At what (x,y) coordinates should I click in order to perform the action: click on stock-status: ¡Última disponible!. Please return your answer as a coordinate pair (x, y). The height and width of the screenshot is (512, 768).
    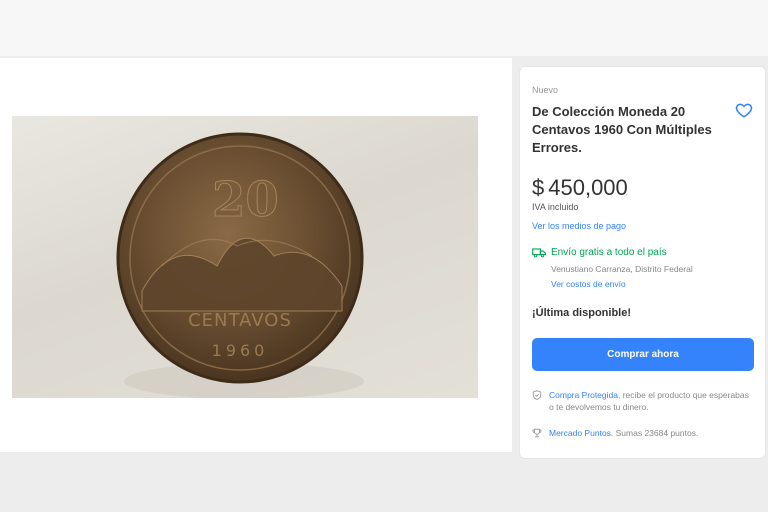
    Looking at the image, I should click on (581, 313).